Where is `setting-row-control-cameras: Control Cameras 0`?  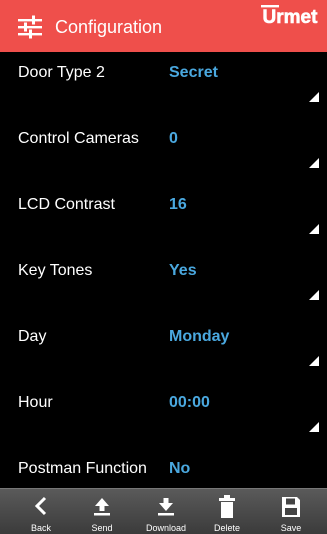 setting-row-control-cameras: Control Cameras 0 is located at coordinates (163, 151).